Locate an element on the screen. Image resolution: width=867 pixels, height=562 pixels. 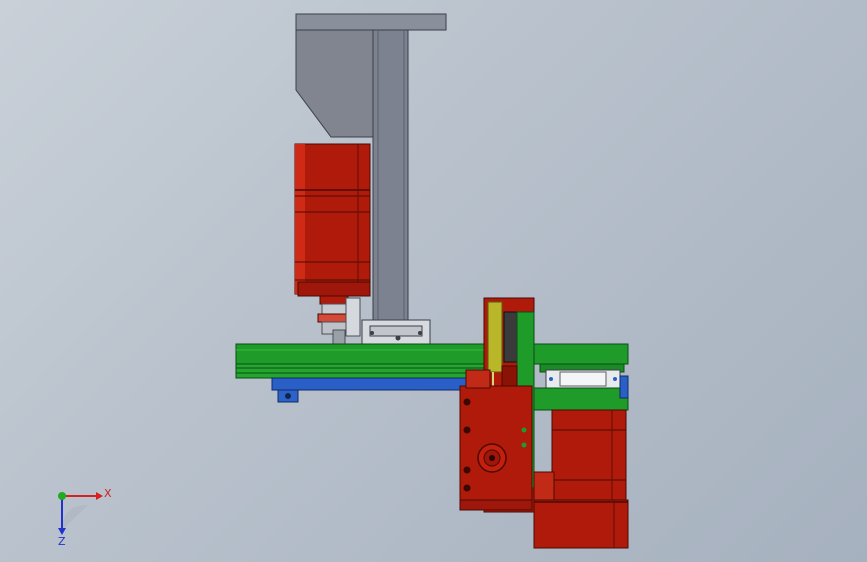
coordinate-triad-icon: X Z is located at coordinates (85, 517).